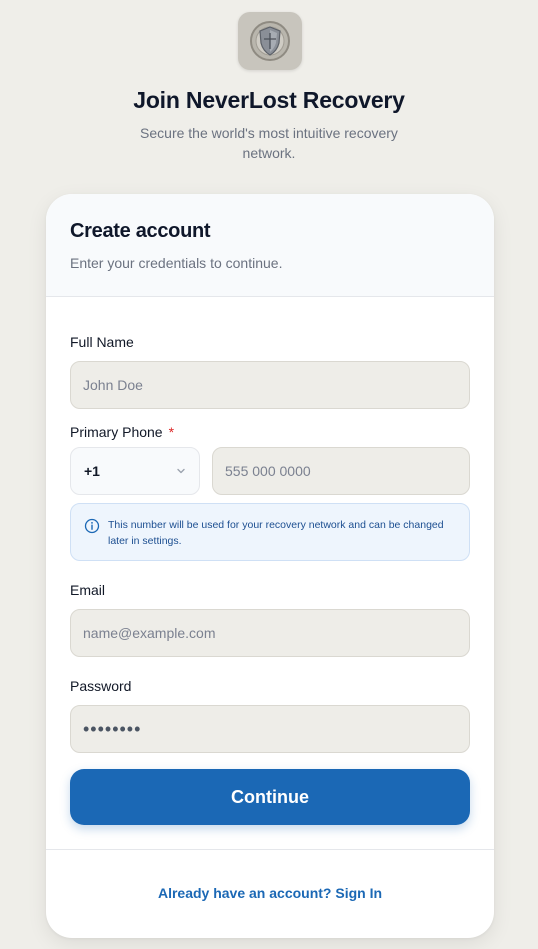  Describe the element at coordinates (270, 633) in the screenshot. I see `email-field` at that location.